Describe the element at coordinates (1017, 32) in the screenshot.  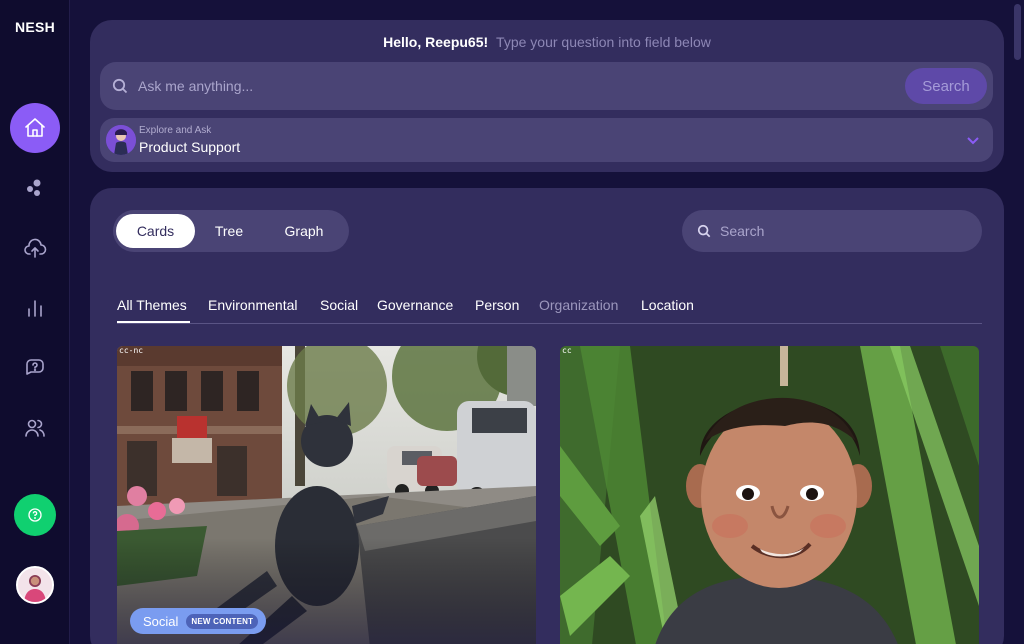
I see `scrollbar-thumb` at that location.